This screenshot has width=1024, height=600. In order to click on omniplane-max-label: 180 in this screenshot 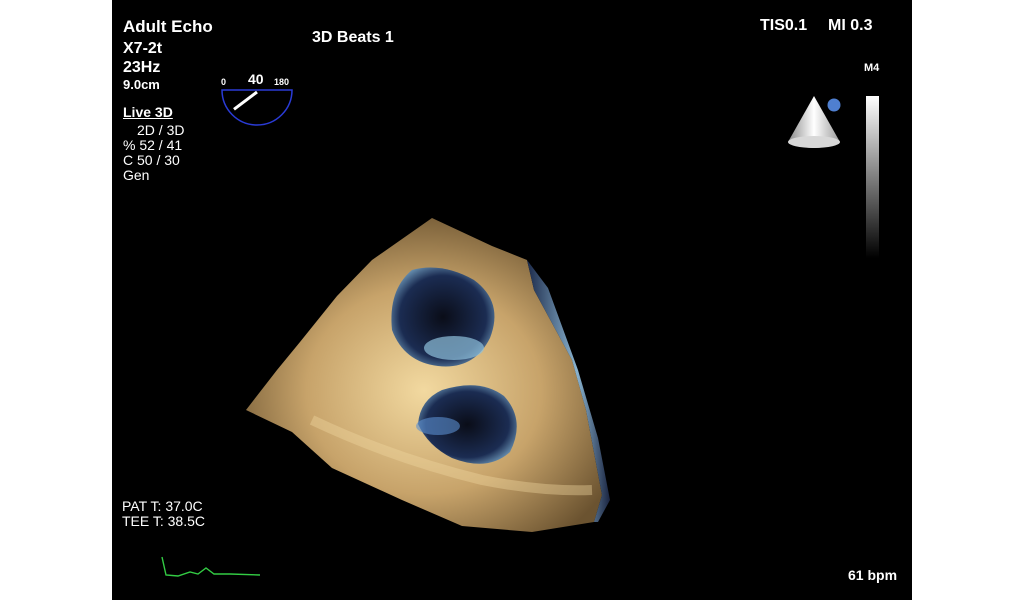, I will do `click(282, 82)`.